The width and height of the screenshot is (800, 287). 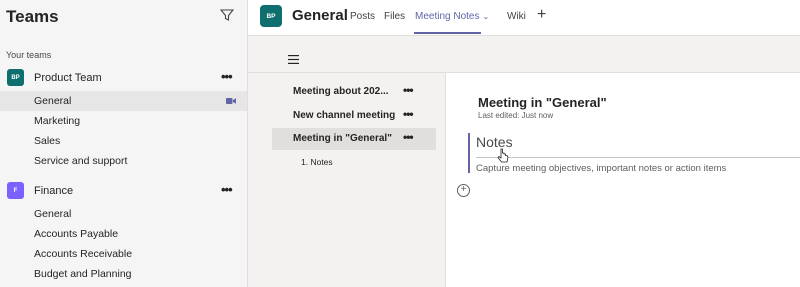 I want to click on page-item: Meeting about 202... •••, so click(x=354, y=92).